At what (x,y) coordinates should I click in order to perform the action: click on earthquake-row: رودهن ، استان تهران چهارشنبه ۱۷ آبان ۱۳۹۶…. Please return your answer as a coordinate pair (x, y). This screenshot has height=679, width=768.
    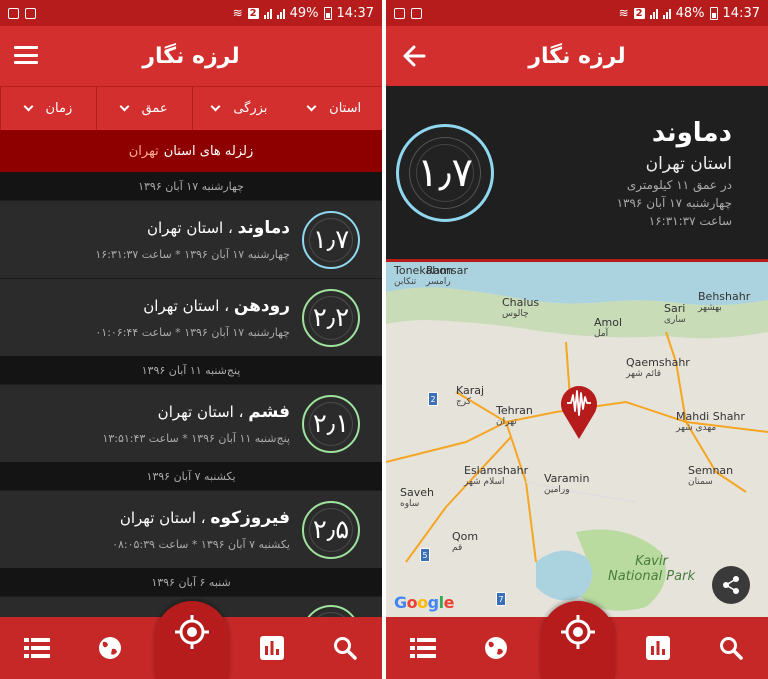
    Looking at the image, I should click on (191, 317).